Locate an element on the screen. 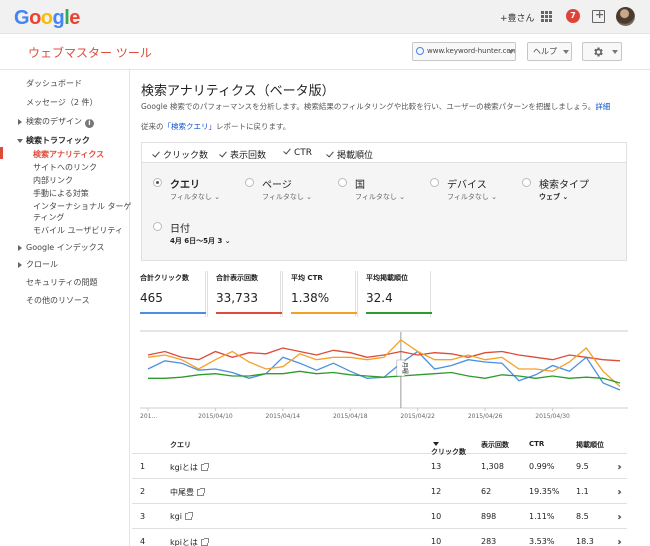 The width and height of the screenshot is (650, 546). checkbox-clicks: クリック数 is located at coordinates (180, 154).